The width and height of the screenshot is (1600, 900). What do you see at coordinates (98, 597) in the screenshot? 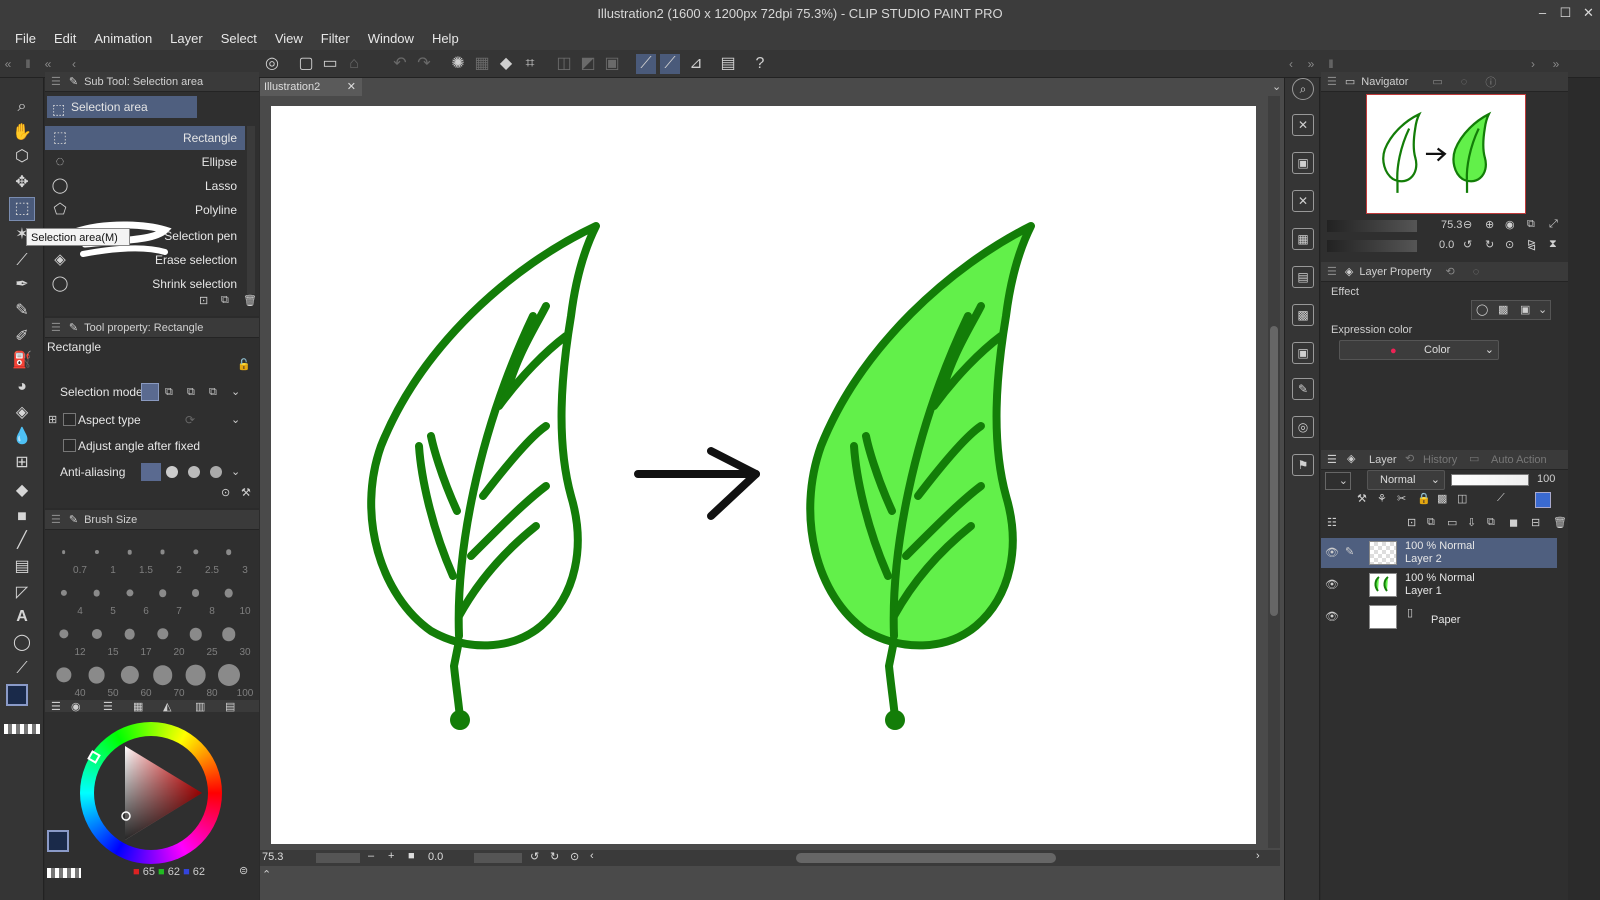
I see `brush-size-cell: 5` at bounding box center [98, 597].